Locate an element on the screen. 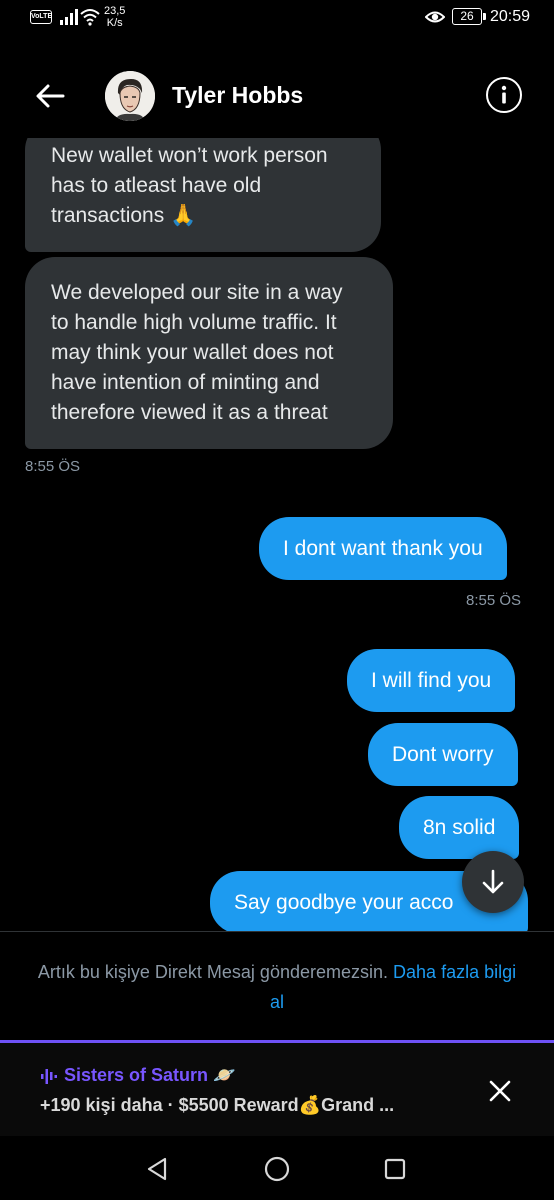 This screenshot has width=554, height=1200. divider is located at coordinates (277, 931).